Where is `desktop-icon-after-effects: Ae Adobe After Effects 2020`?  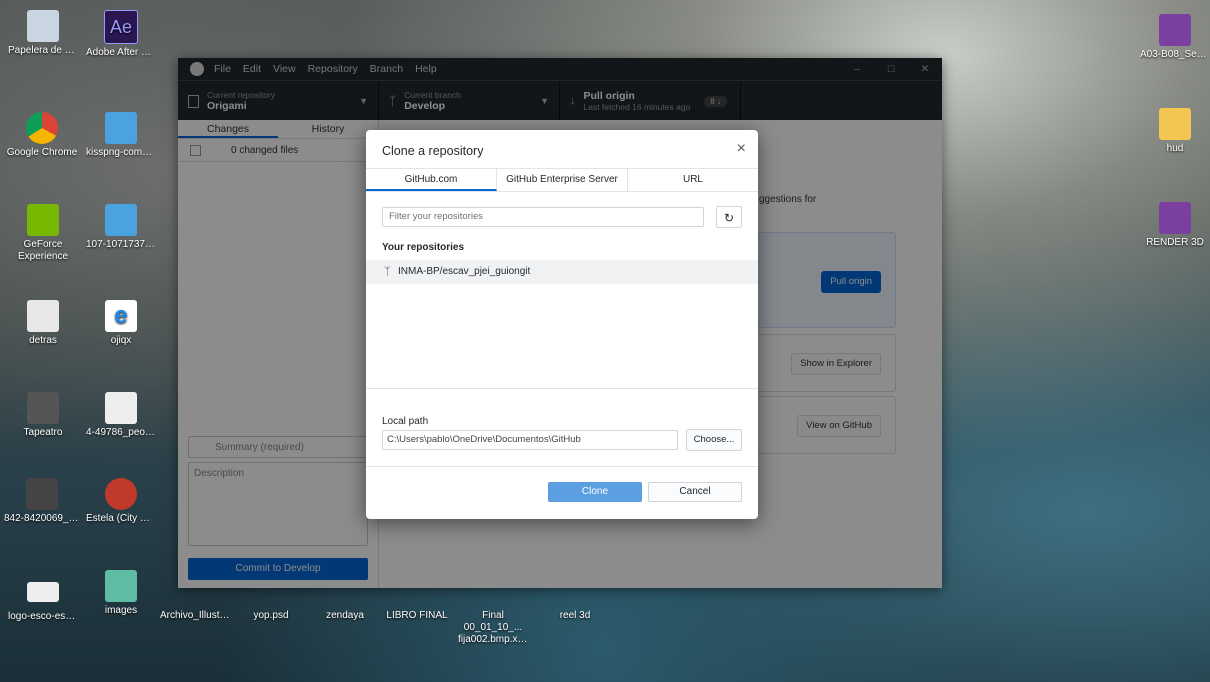
desktop-icon-after-effects: Ae Adobe After Effects 2020 is located at coordinates (121, 34).